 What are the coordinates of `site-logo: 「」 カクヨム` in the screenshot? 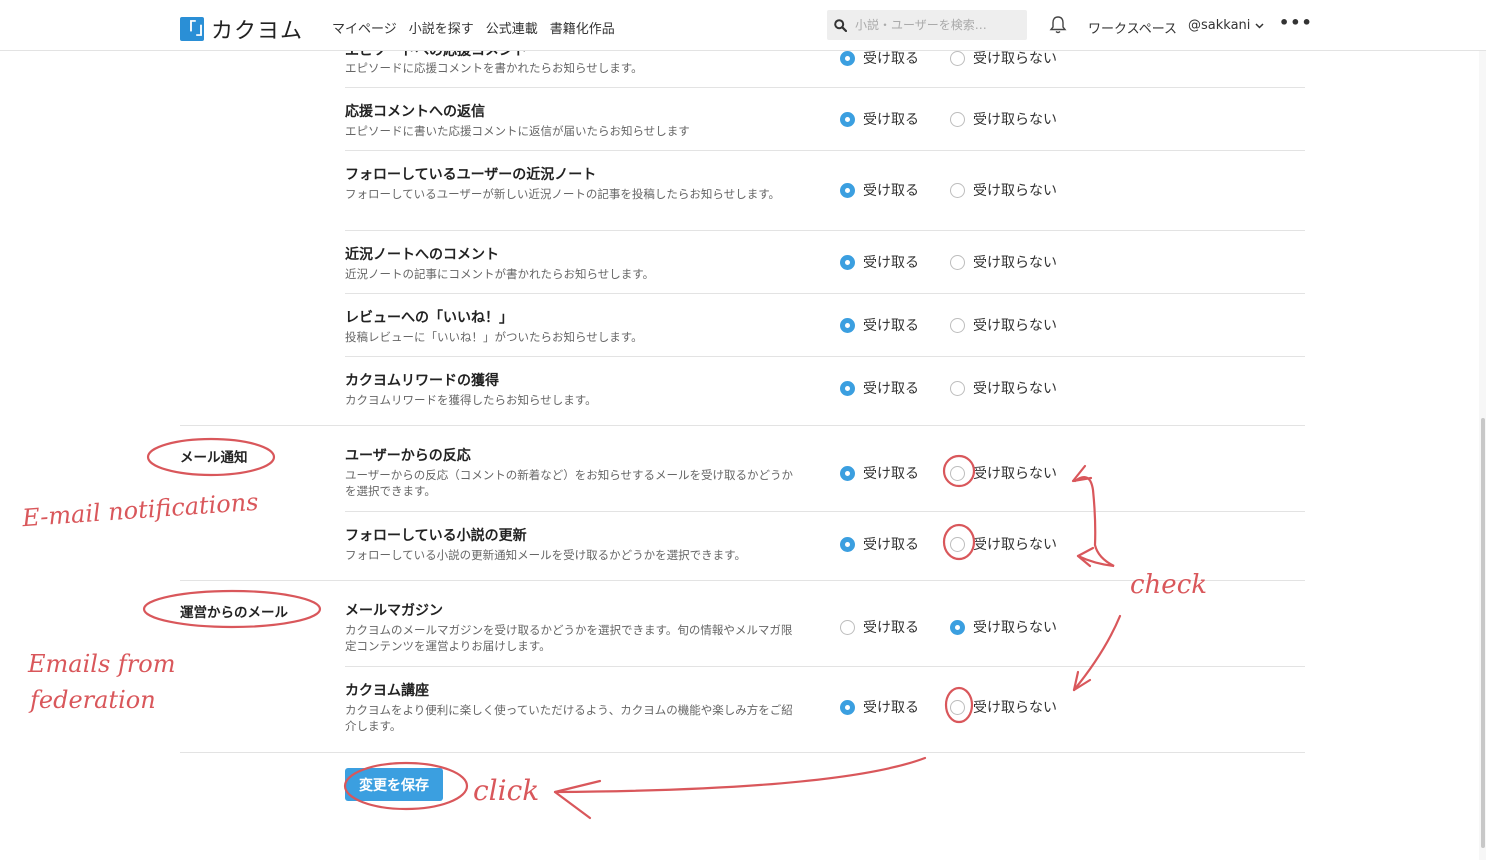 It's located at (241, 29).